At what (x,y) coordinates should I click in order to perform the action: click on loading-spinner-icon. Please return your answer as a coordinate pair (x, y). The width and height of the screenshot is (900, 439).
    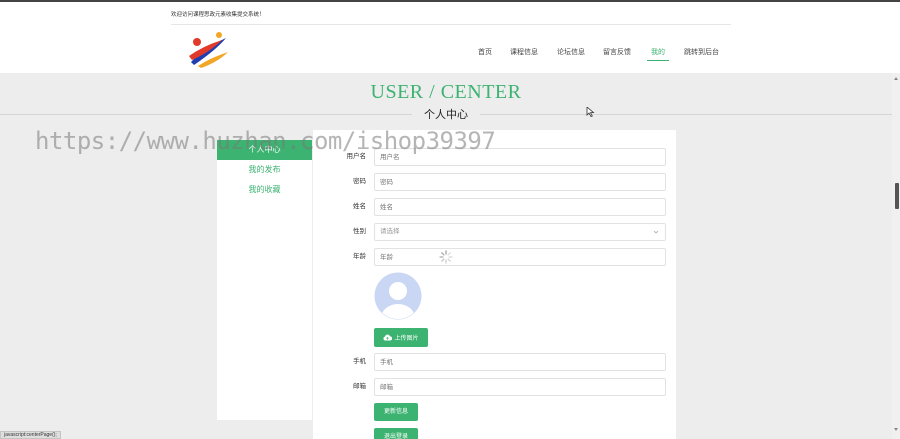
    Looking at the image, I should click on (446, 257).